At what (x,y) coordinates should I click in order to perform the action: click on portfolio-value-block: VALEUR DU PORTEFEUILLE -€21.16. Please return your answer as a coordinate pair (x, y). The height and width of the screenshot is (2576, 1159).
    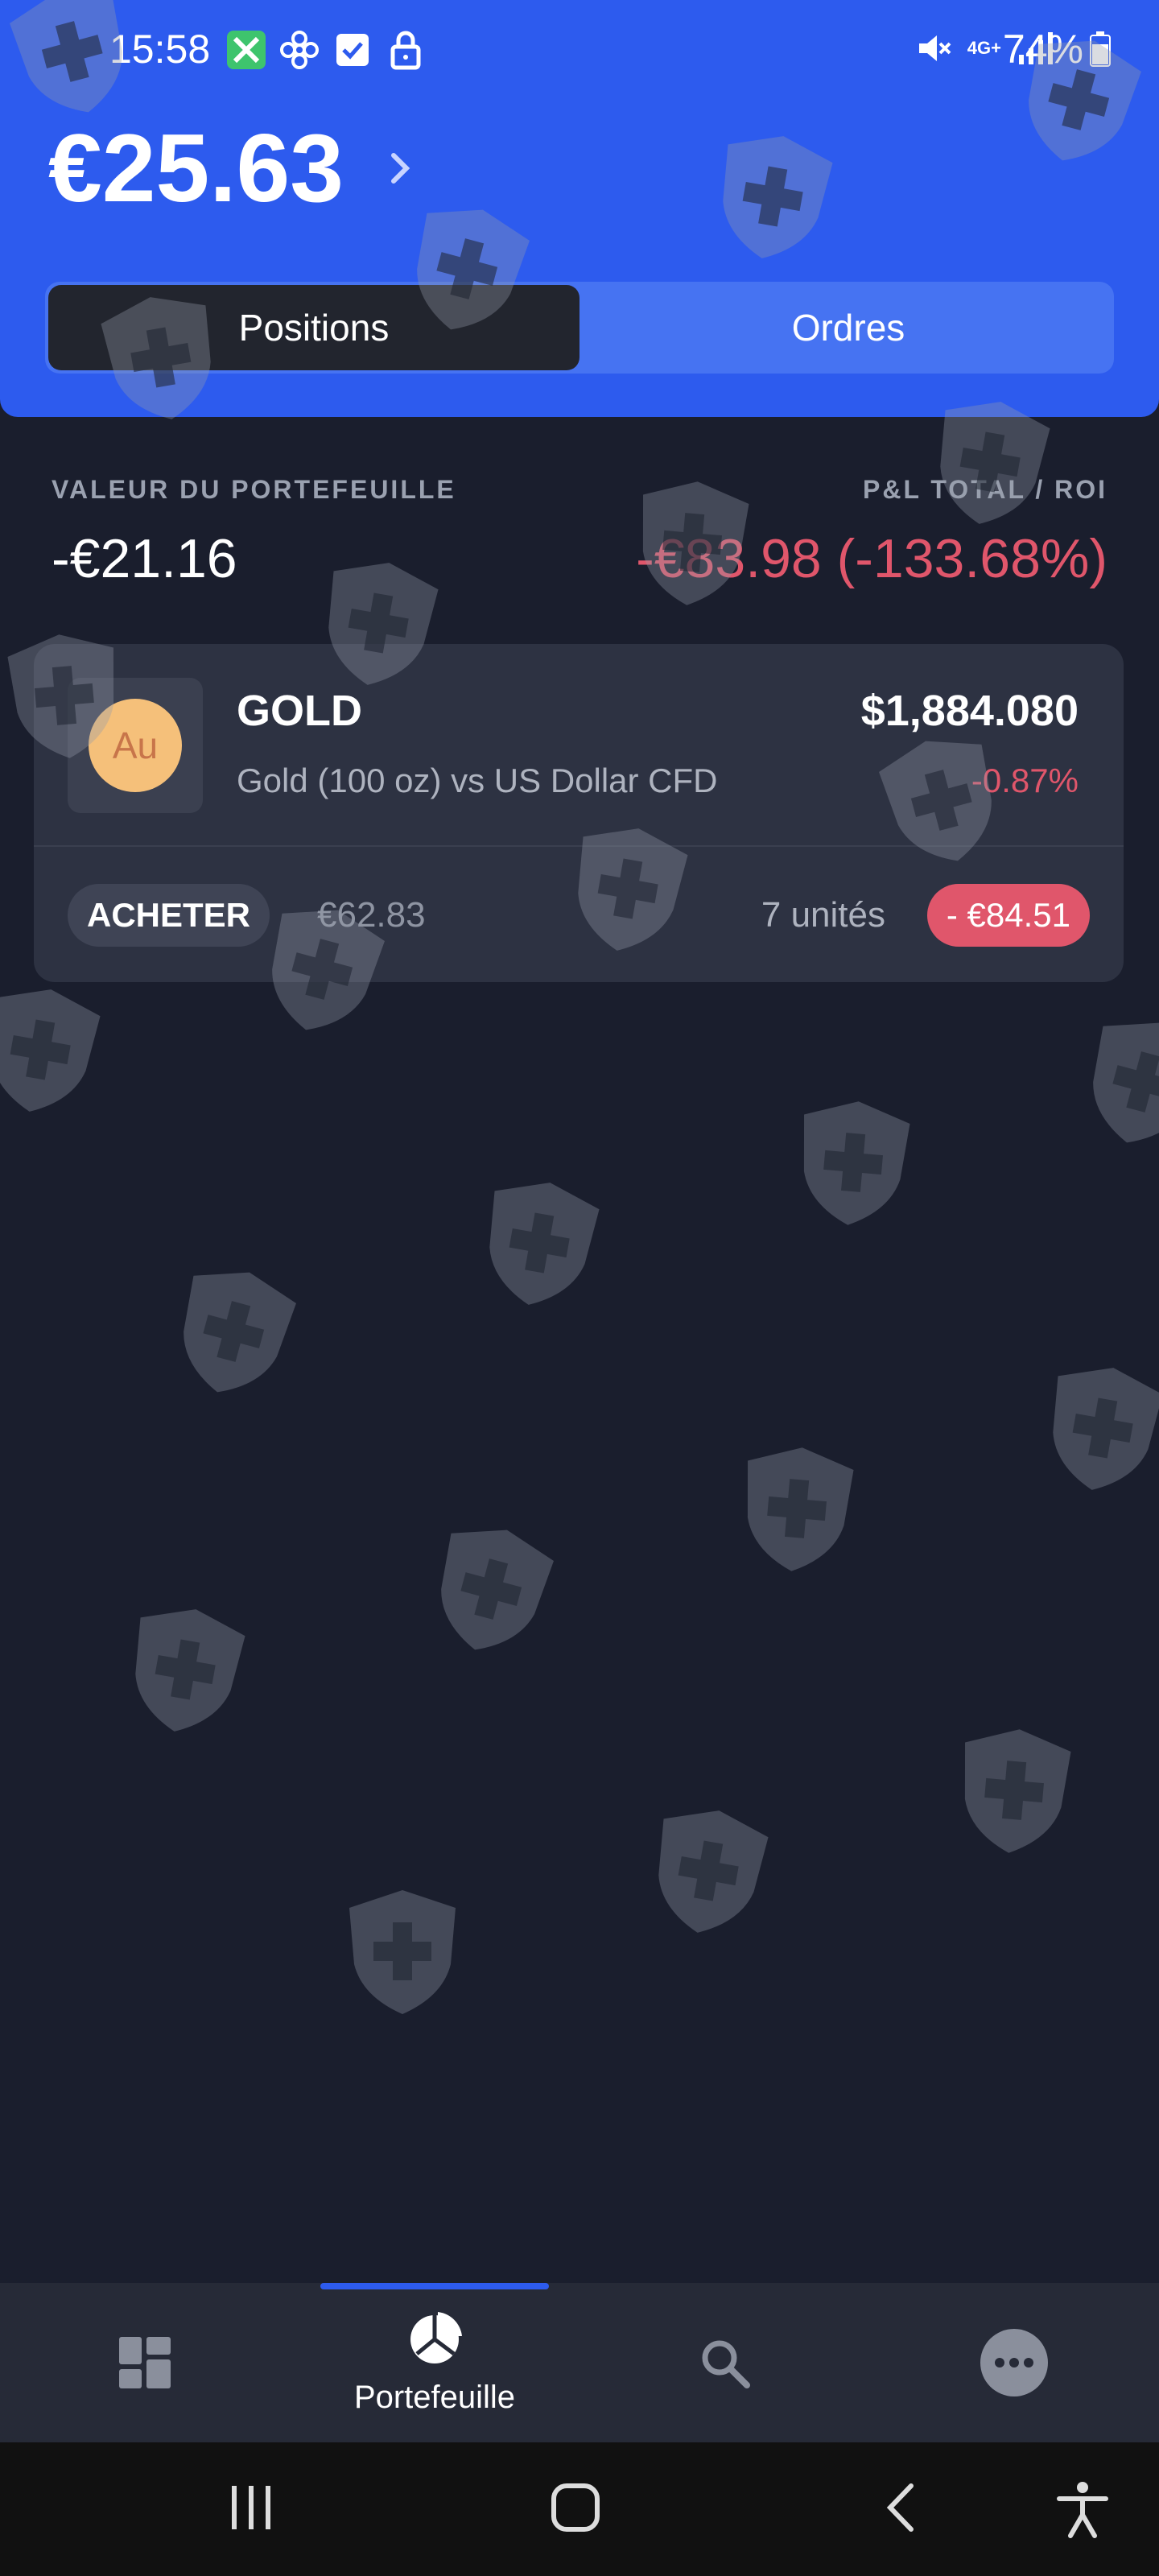
    Looking at the image, I should click on (254, 532).